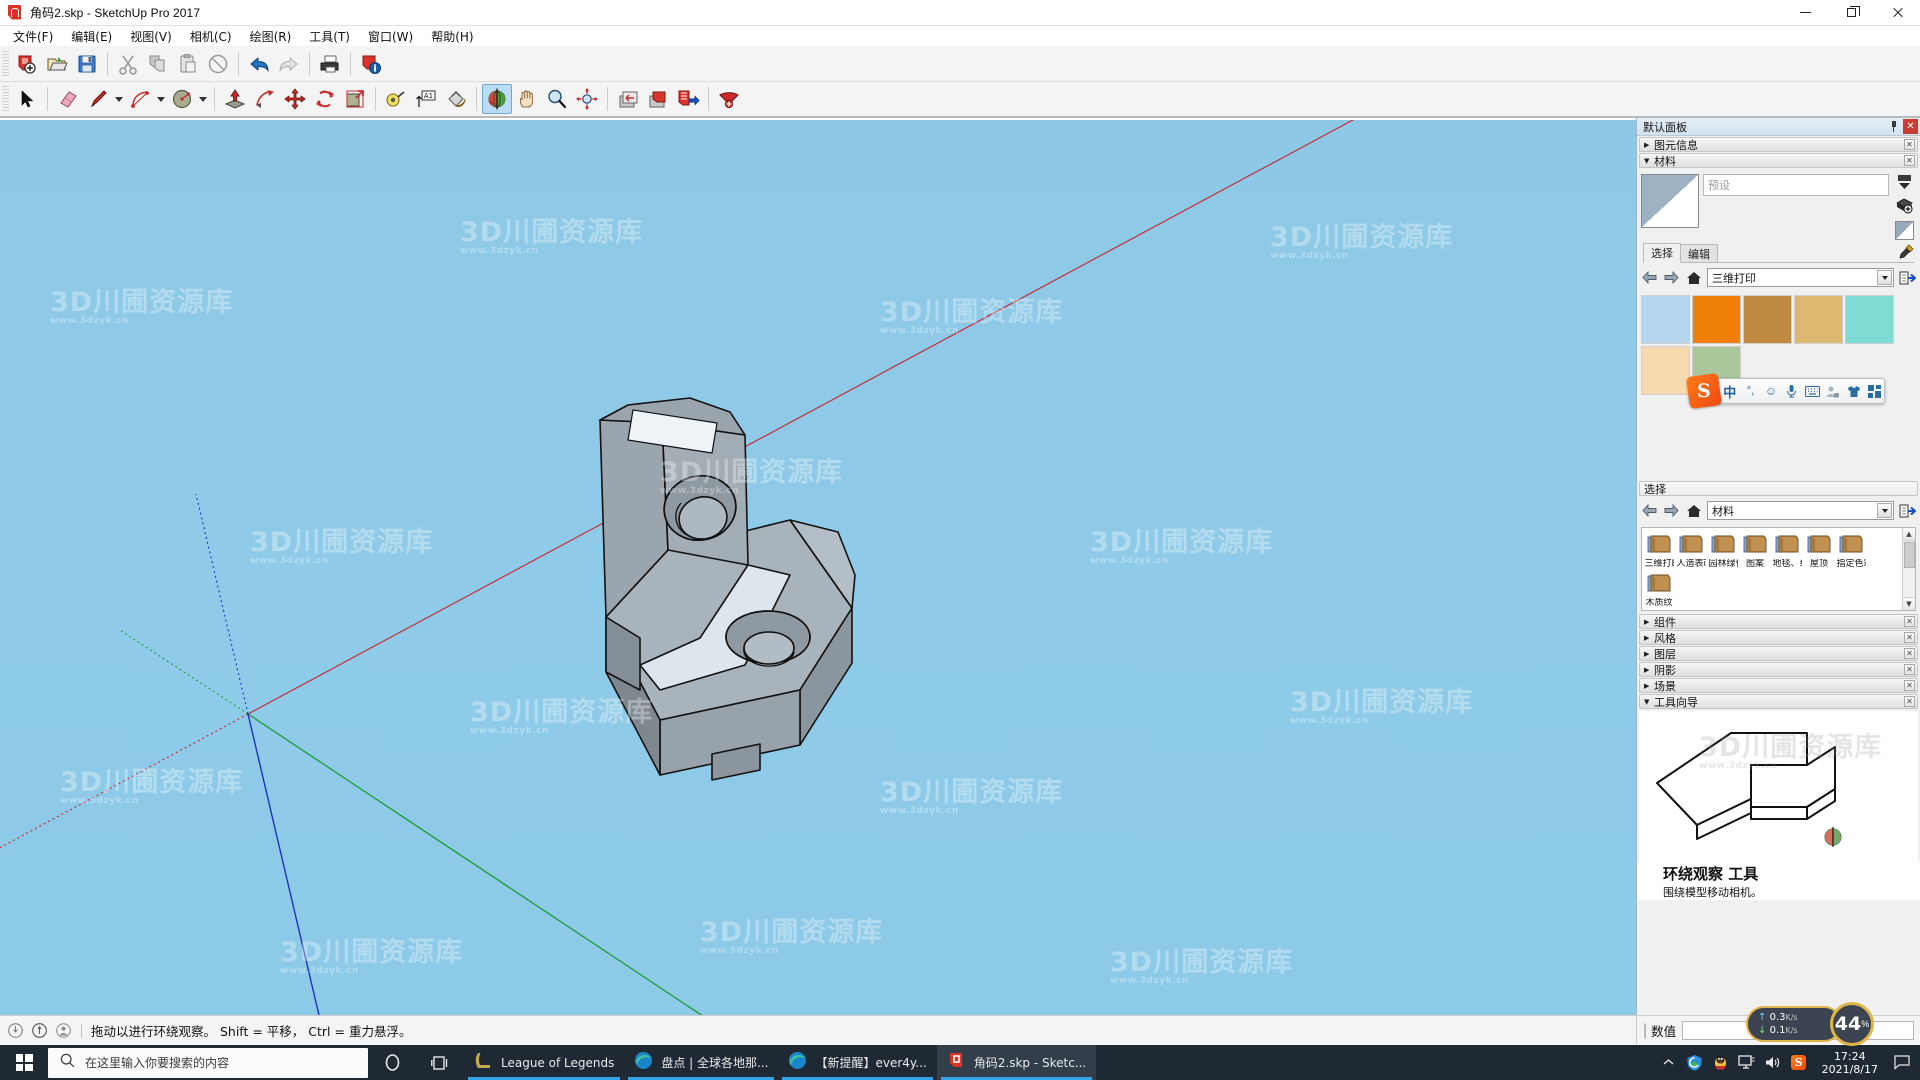 The image size is (1920, 1080). What do you see at coordinates (68, 99) in the screenshot?
I see `eraser-icon` at bounding box center [68, 99].